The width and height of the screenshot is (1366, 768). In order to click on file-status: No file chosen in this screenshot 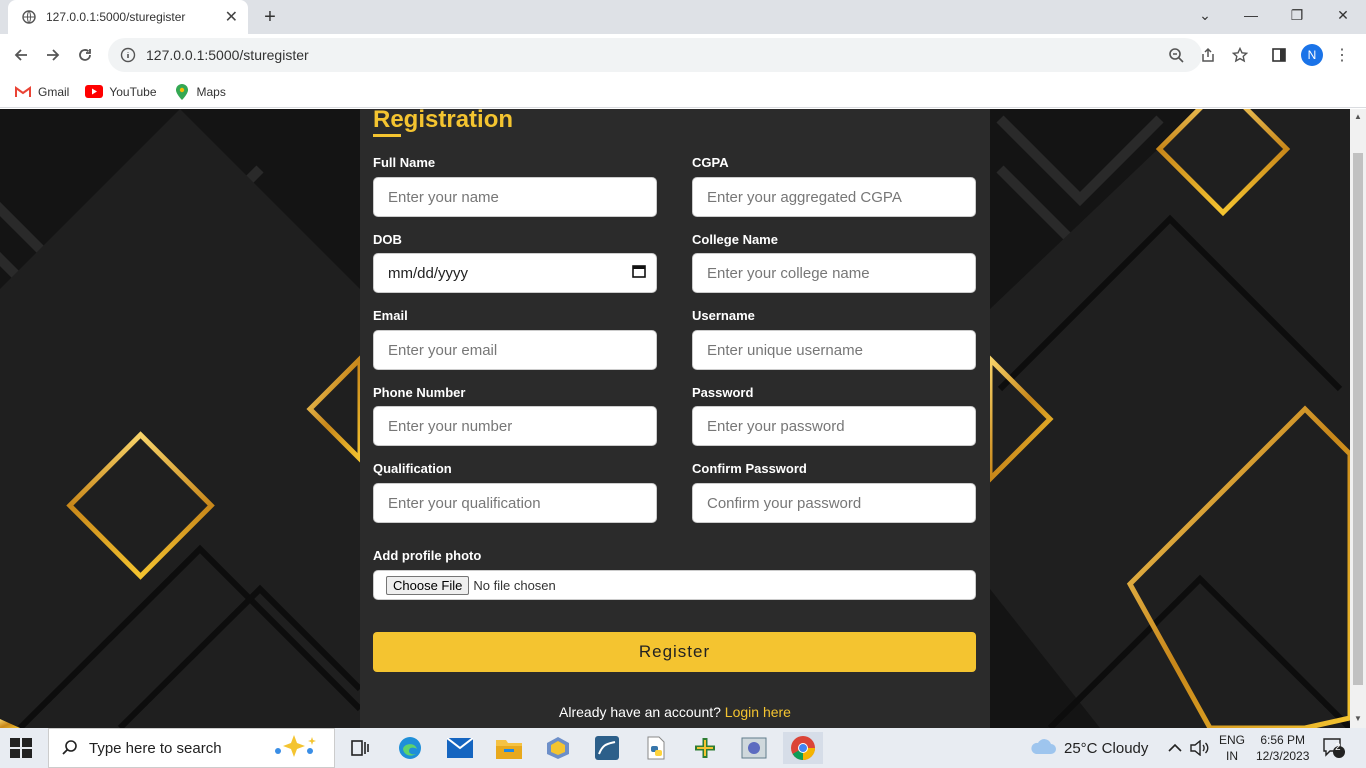, I will do `click(514, 585)`.